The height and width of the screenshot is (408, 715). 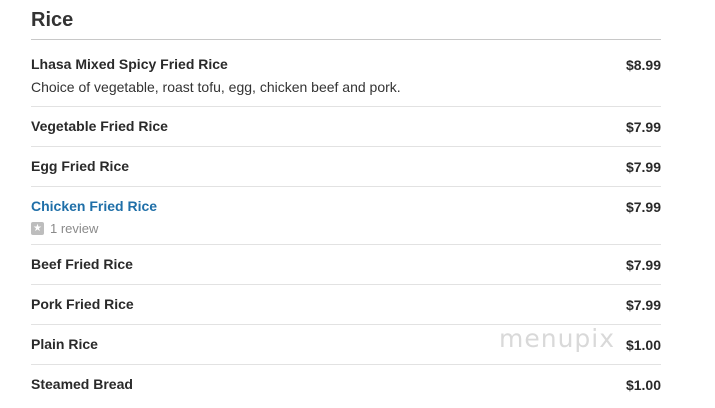 What do you see at coordinates (64, 344) in the screenshot?
I see `item-name: Plain Rice` at bounding box center [64, 344].